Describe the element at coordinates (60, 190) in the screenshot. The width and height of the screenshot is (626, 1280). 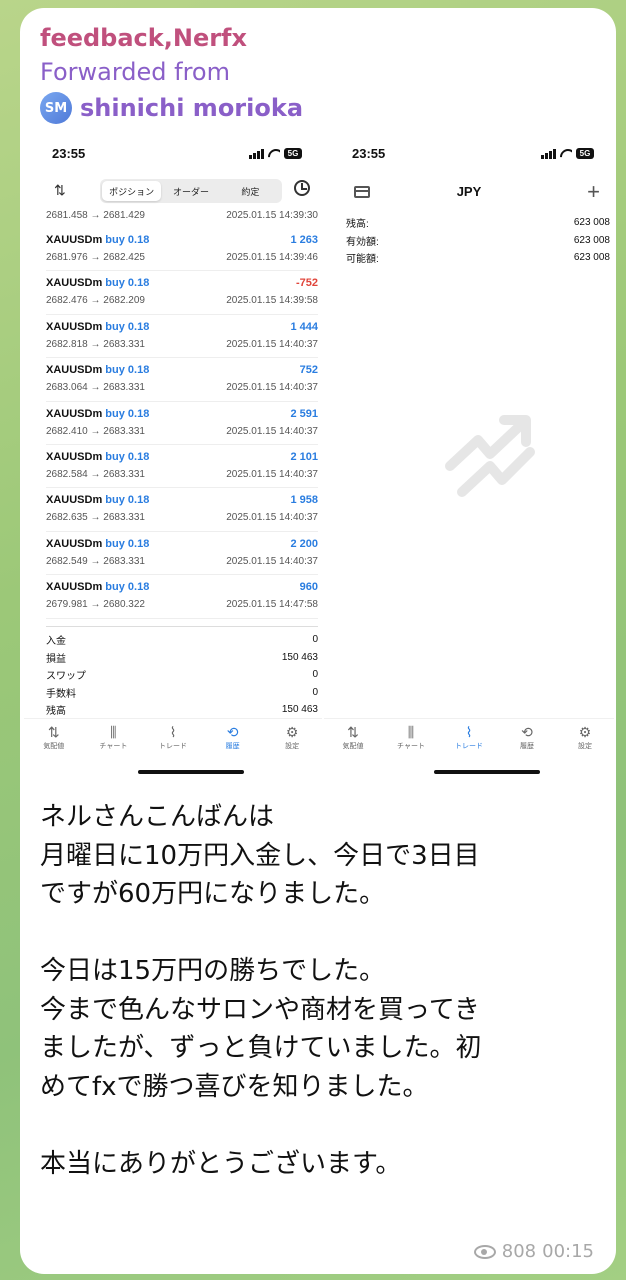
I see `sort-icon: ⇅` at that location.